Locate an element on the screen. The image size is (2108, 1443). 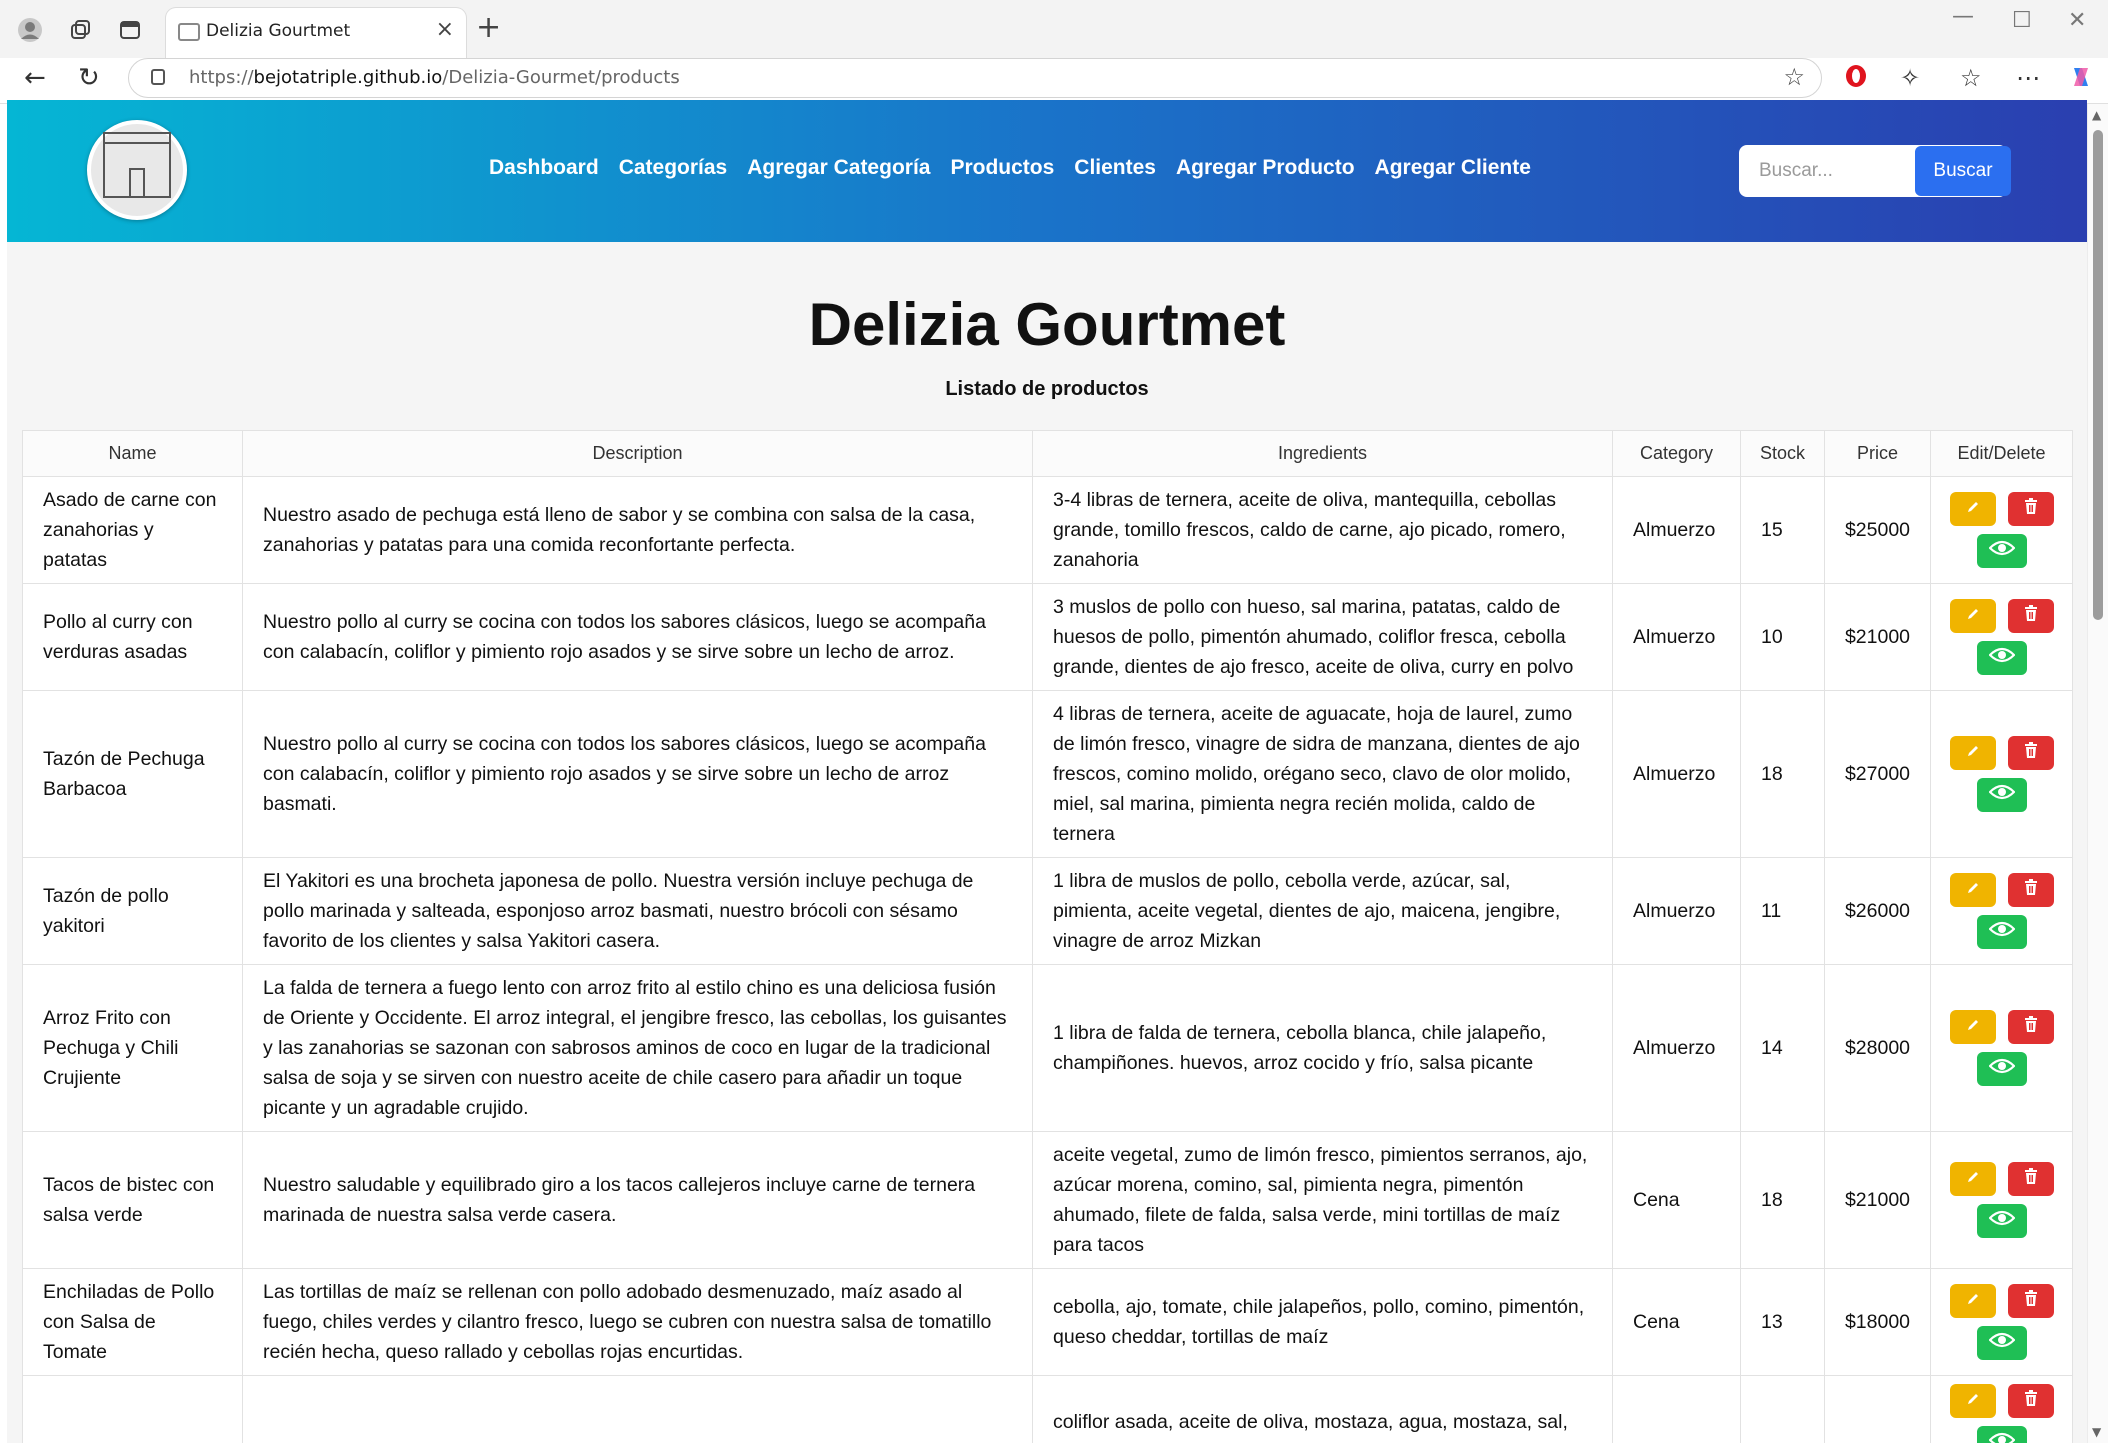
nav-link-categorias: Categorías is located at coordinates (673, 168).